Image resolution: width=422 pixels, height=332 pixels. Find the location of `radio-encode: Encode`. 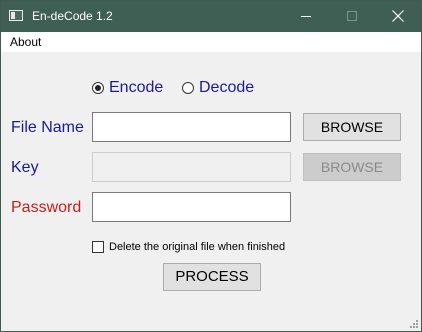

radio-encode: Encode is located at coordinates (127, 88).